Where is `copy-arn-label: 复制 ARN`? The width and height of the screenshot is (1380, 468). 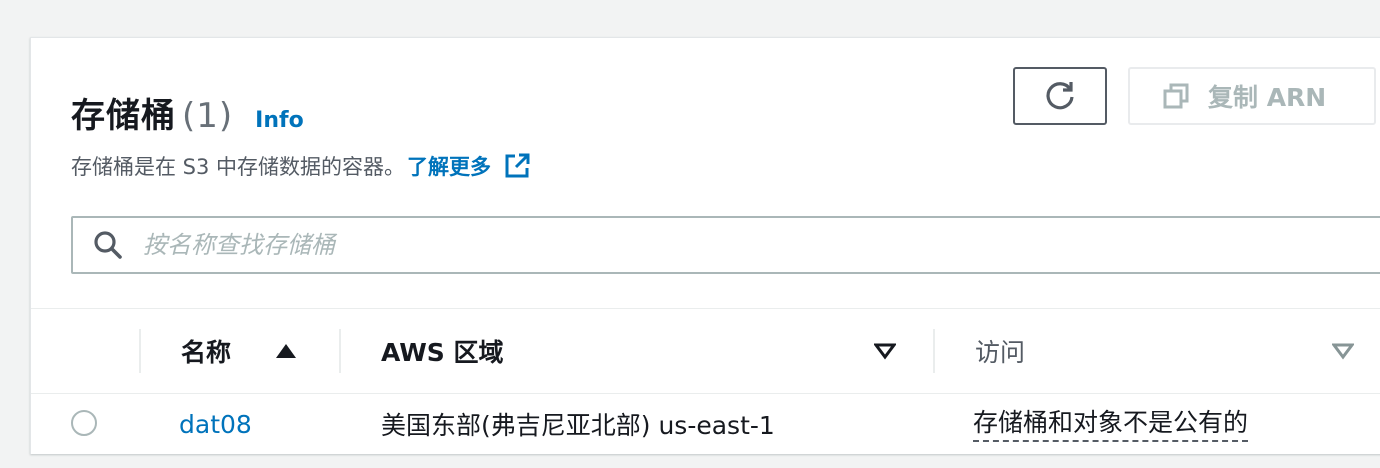
copy-arn-label: 复制 ARN is located at coordinates (1267, 97).